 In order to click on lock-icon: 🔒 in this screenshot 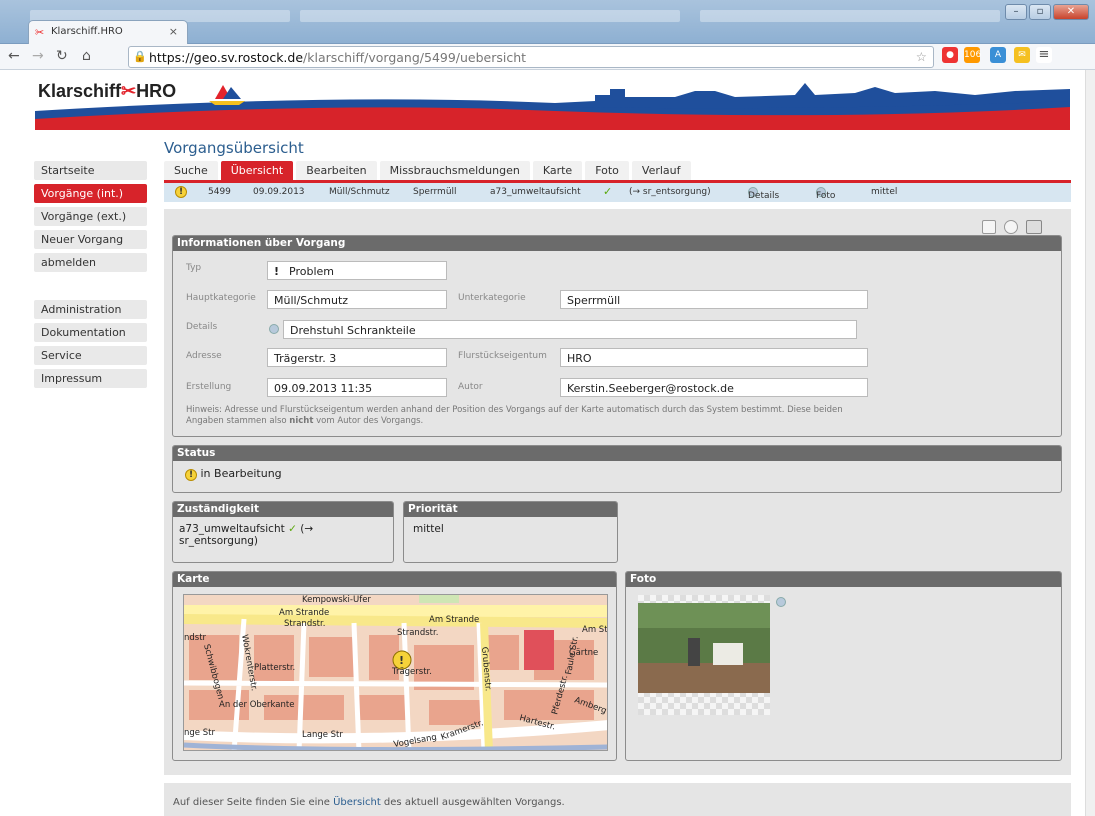, I will do `click(140, 56)`.